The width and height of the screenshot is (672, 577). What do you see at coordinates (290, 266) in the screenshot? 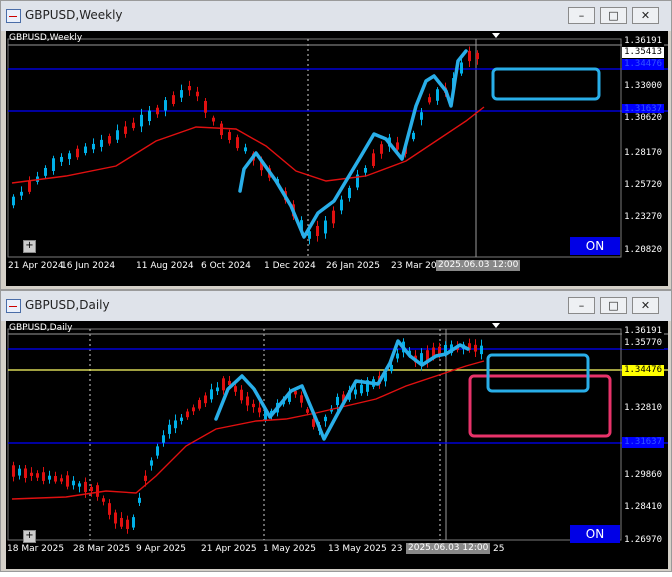
I see `time-axis-label: 1 Dec 2024` at bounding box center [290, 266].